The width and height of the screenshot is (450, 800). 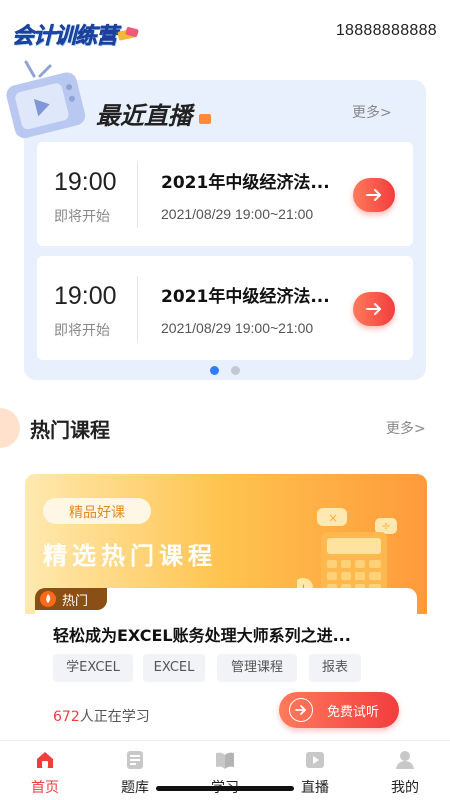 I want to click on course-tag: EXCEL, so click(x=174, y=668).